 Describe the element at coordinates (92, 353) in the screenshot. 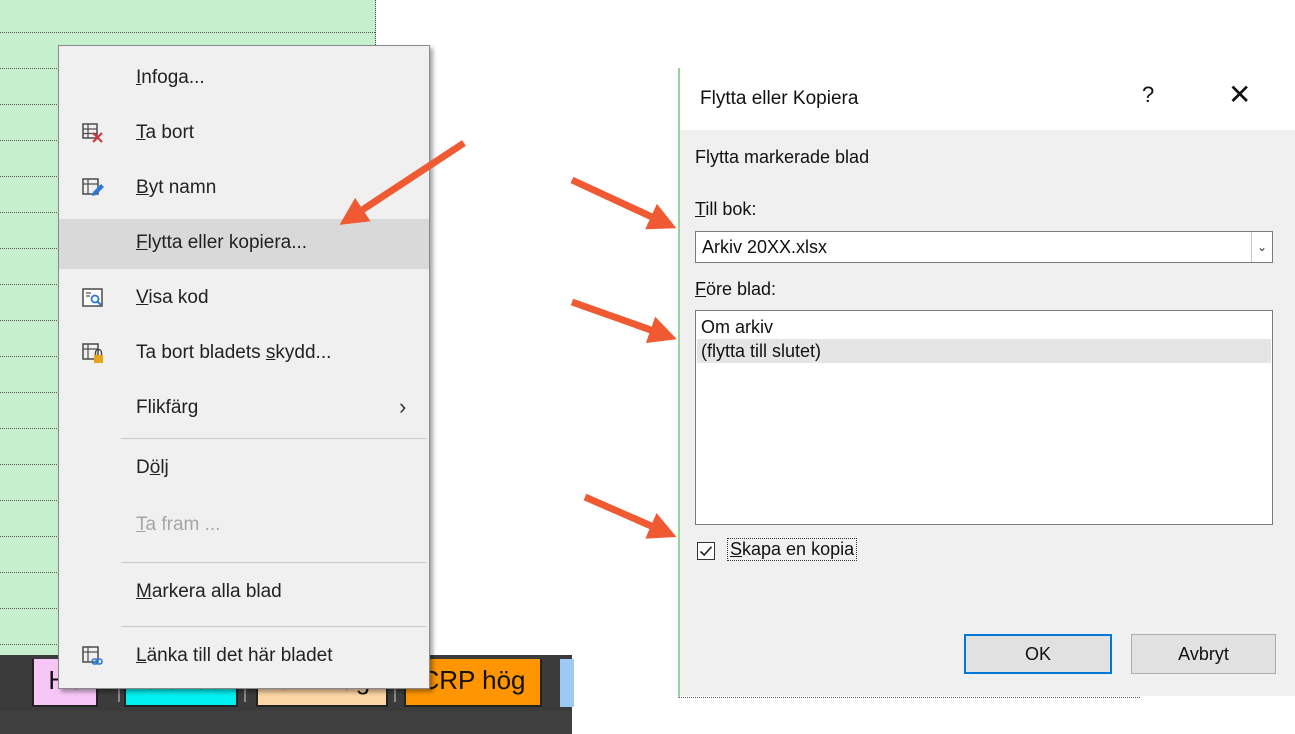

I see `unprotect-sheet-icon` at that location.